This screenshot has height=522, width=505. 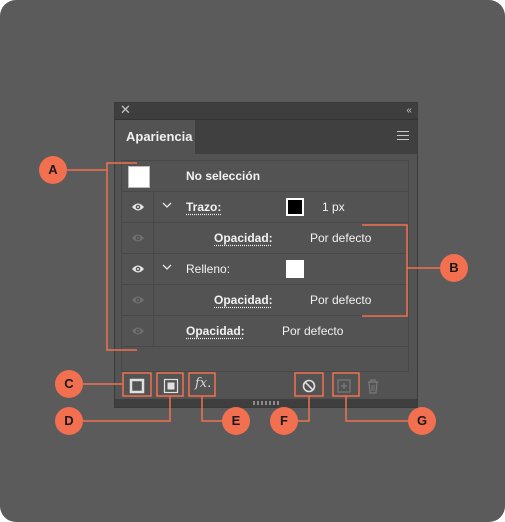 What do you see at coordinates (422, 421) in the screenshot?
I see `callout-g: G` at bounding box center [422, 421].